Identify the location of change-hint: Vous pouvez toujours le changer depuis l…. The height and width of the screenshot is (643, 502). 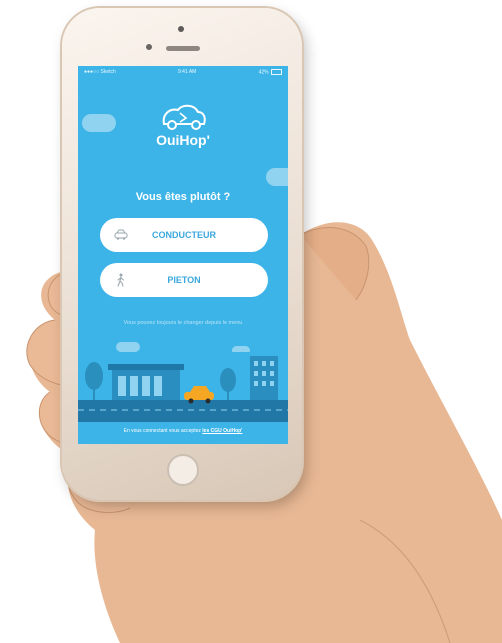
(183, 323).